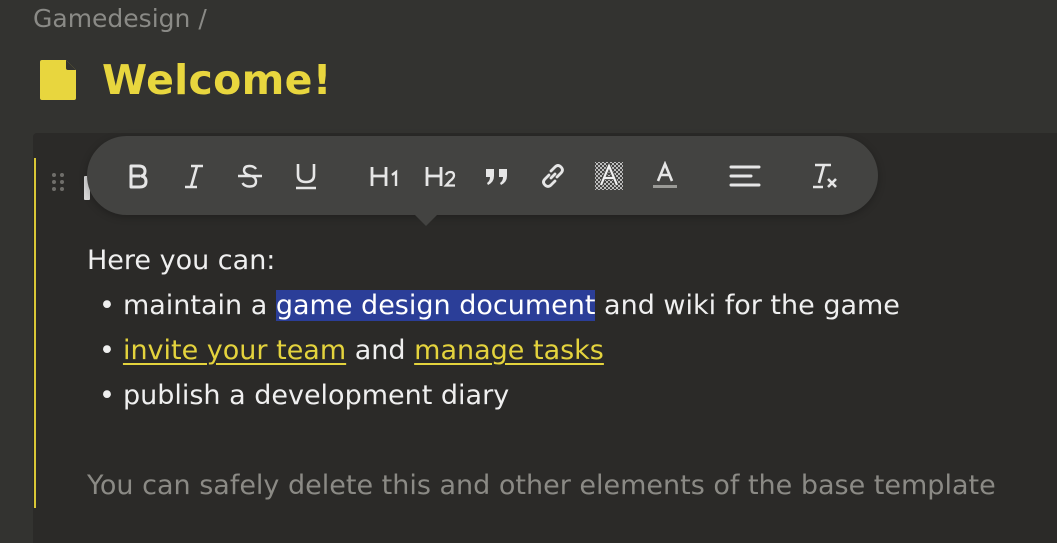  I want to click on quote-button, so click(497, 176).